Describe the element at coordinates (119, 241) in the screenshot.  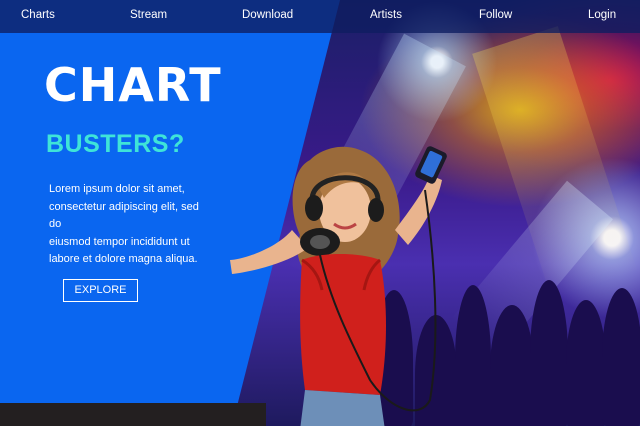
I see `hero-description-line: eiusmod tempor incididunt ut` at that location.